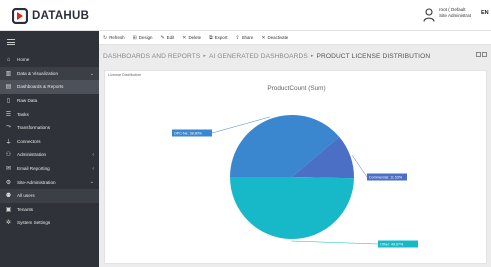  I want to click on delete-icon: ✕, so click(184, 37).